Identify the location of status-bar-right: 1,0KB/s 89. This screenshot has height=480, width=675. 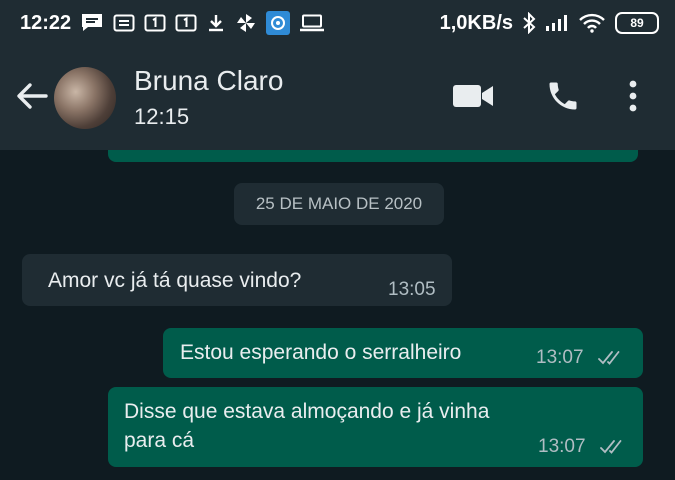
(557, 23).